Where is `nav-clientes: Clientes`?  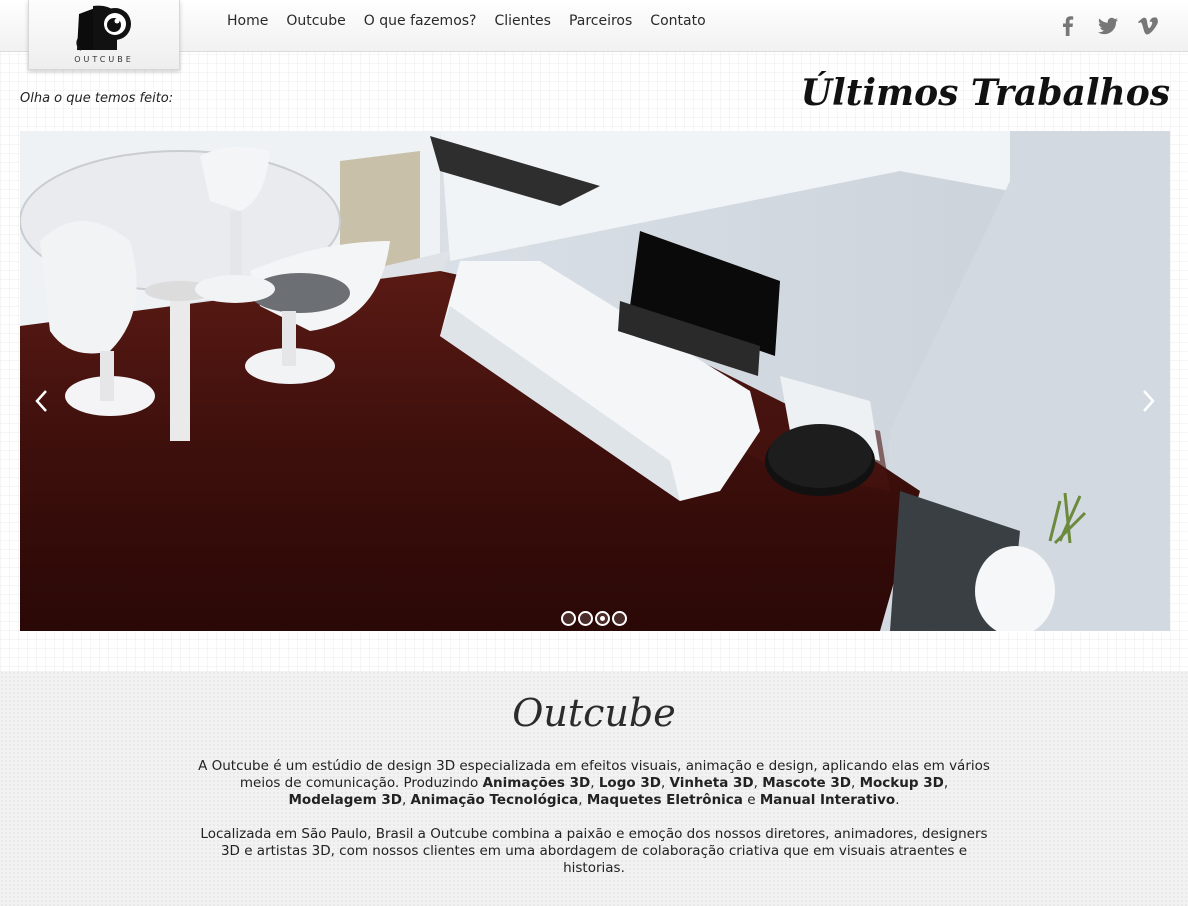
nav-clientes: Clientes is located at coordinates (523, 21).